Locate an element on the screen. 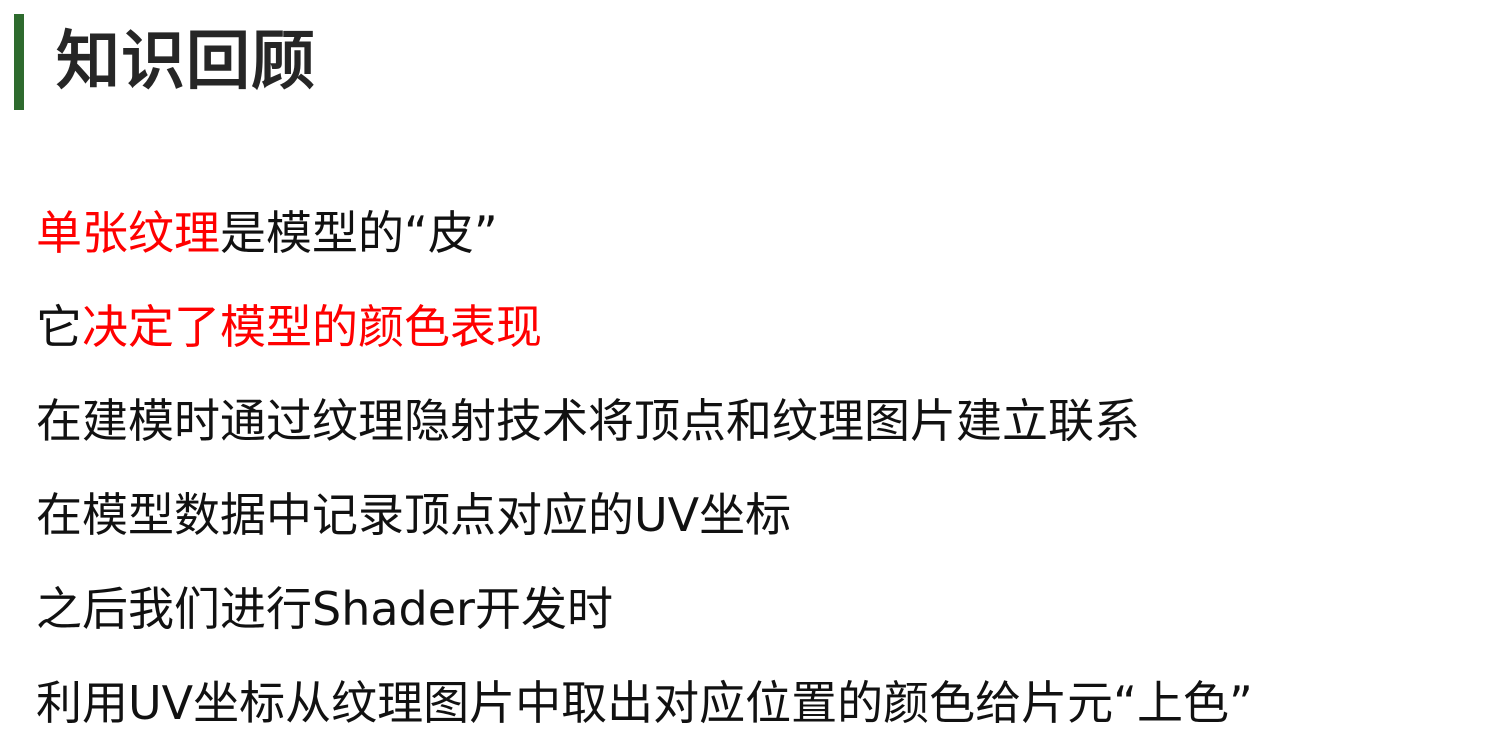 The width and height of the screenshot is (1491, 750). line-text: 在建模时通过纹理隐射技术将顶点和纹理图片建立联系 is located at coordinates (588, 421).